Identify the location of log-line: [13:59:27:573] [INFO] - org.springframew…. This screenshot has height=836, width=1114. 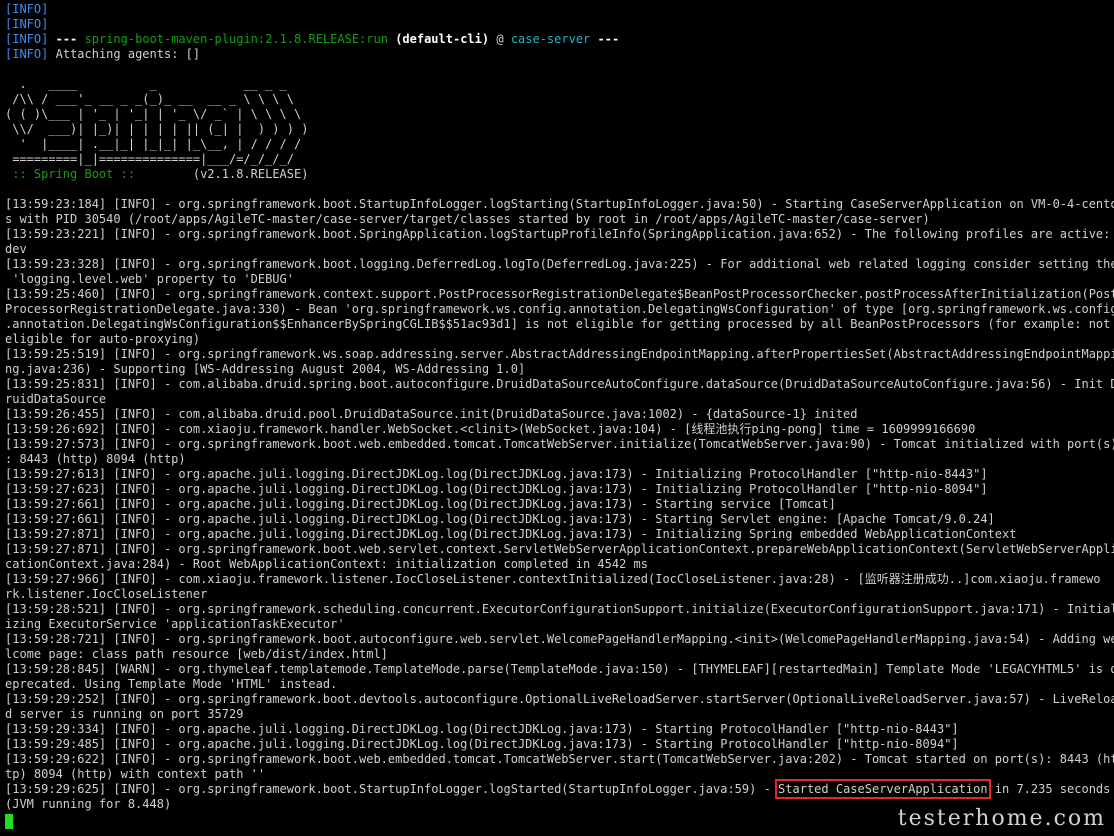
(559, 444).